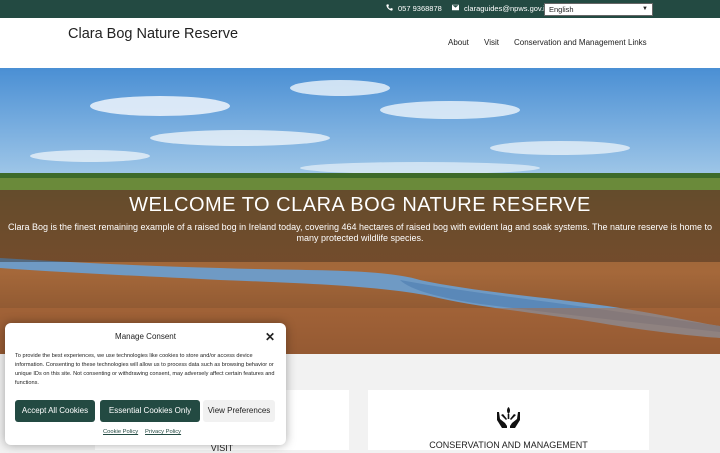 The width and height of the screenshot is (720, 453). What do you see at coordinates (508, 445) in the screenshot?
I see `card-conservation-title: CONSERVATION AND MANAGEMENT` at bounding box center [508, 445].